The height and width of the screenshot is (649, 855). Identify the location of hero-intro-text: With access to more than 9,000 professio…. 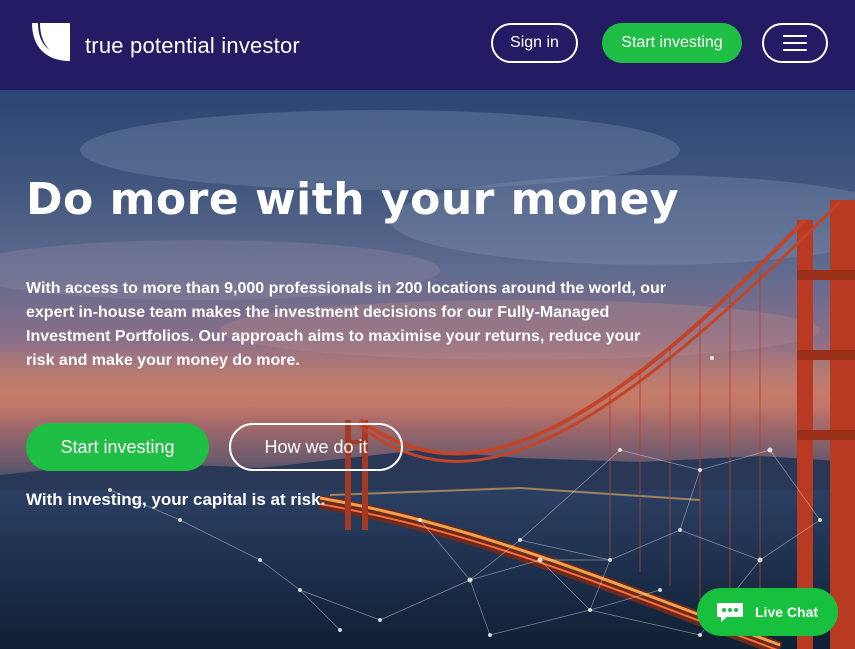
(346, 324).